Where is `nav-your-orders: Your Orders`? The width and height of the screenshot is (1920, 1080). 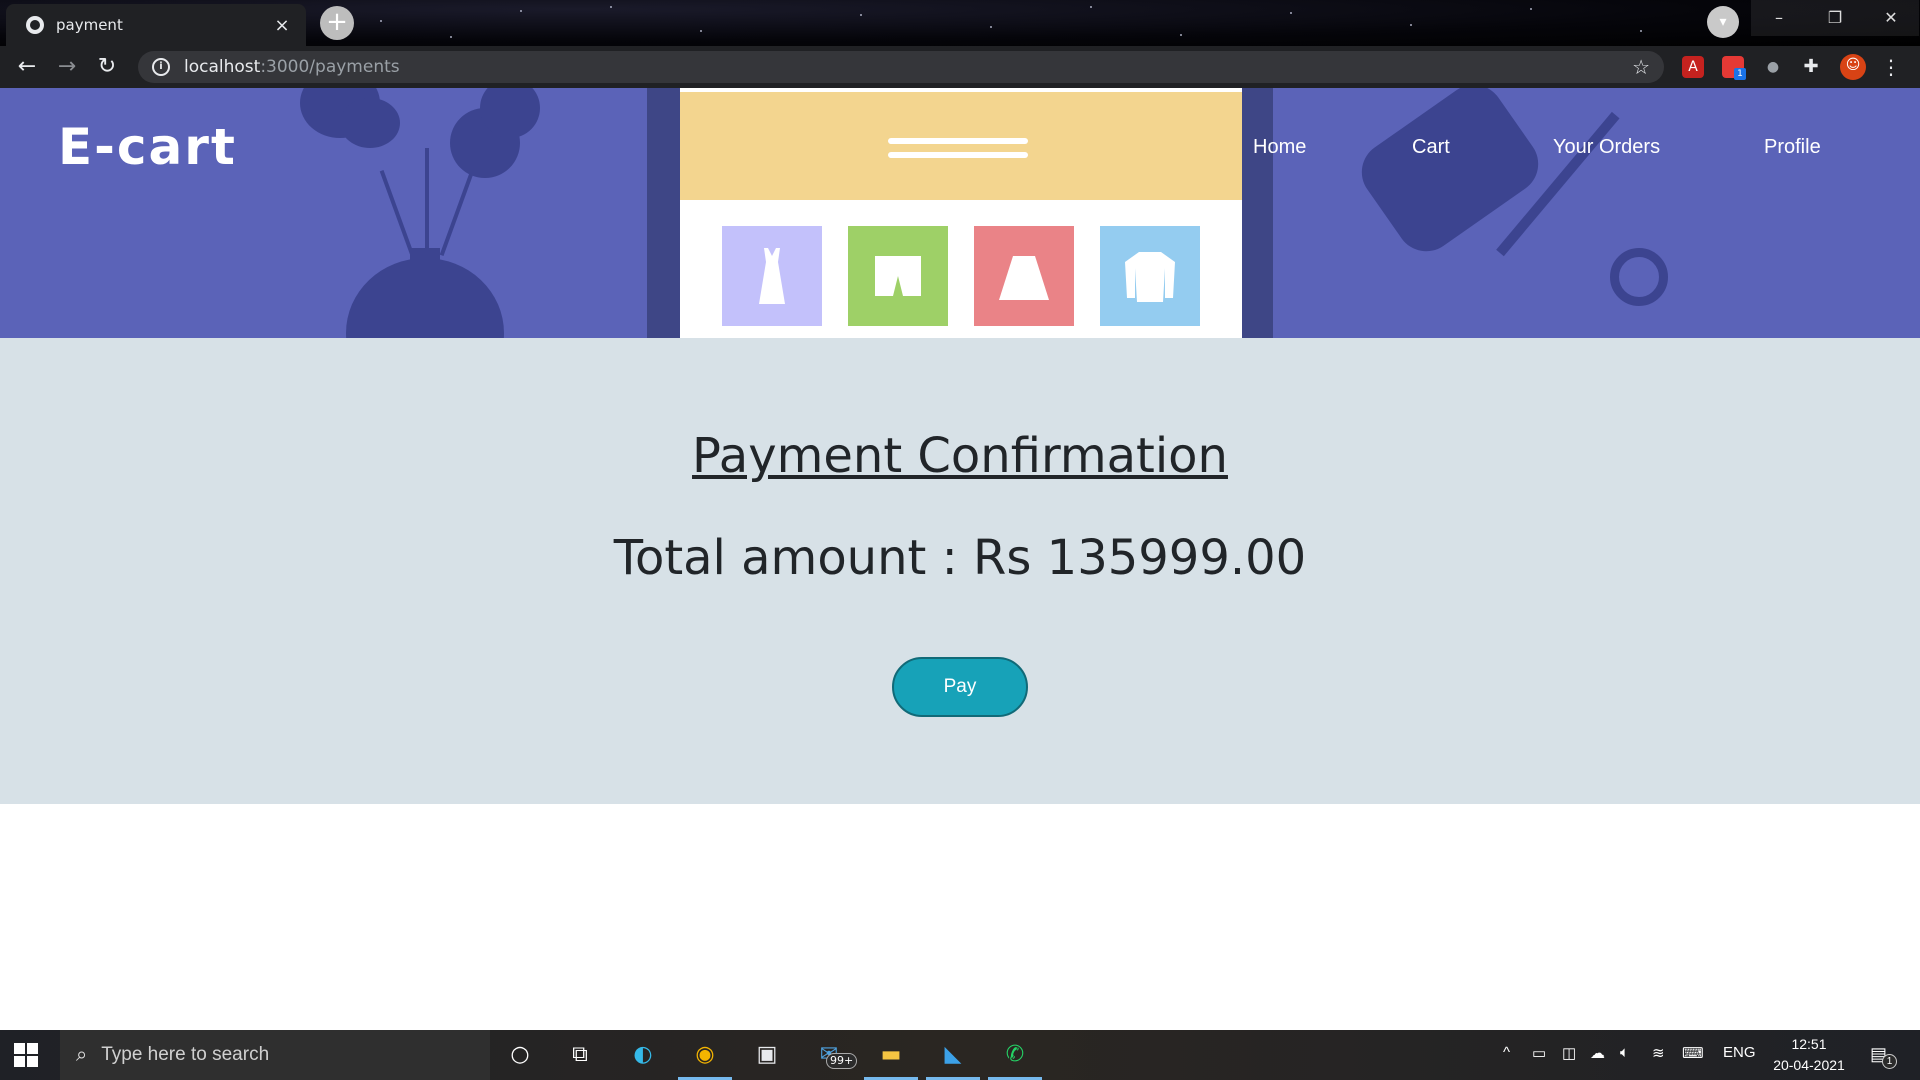 nav-your-orders: Your Orders is located at coordinates (1606, 147).